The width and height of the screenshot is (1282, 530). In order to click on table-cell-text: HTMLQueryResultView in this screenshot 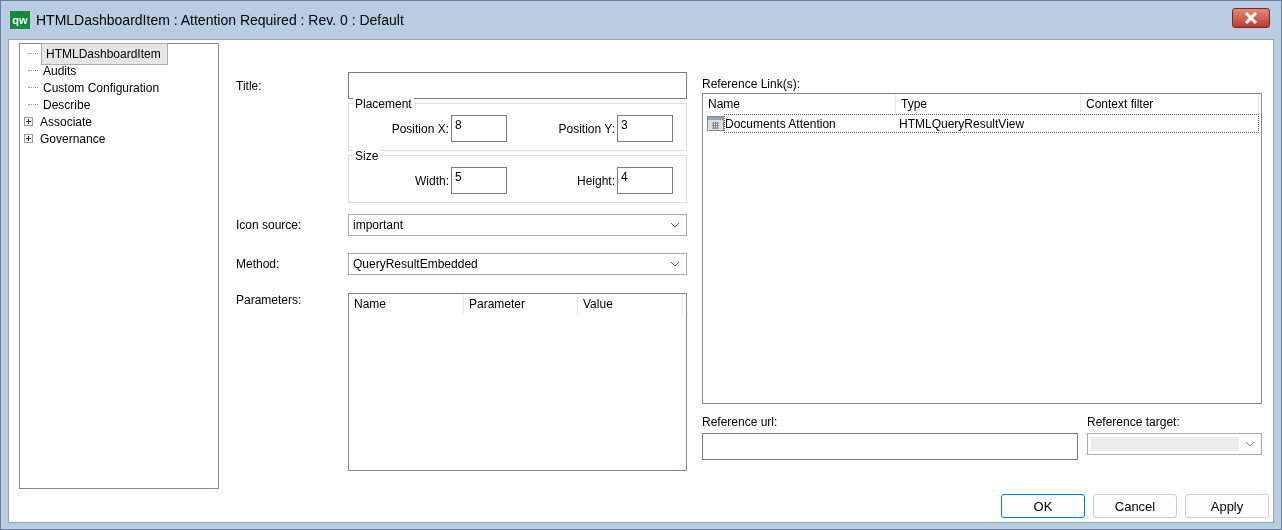, I will do `click(962, 123)`.